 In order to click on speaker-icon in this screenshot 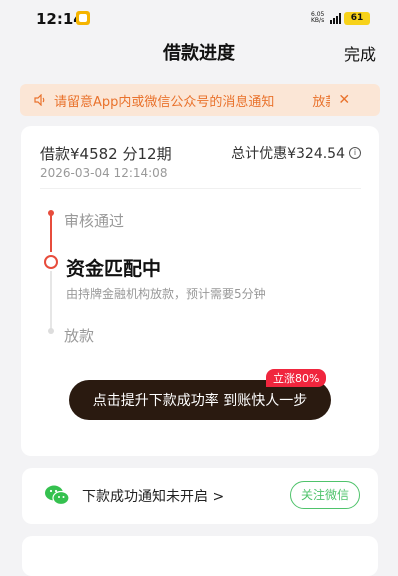, I will do `click(39, 100)`.